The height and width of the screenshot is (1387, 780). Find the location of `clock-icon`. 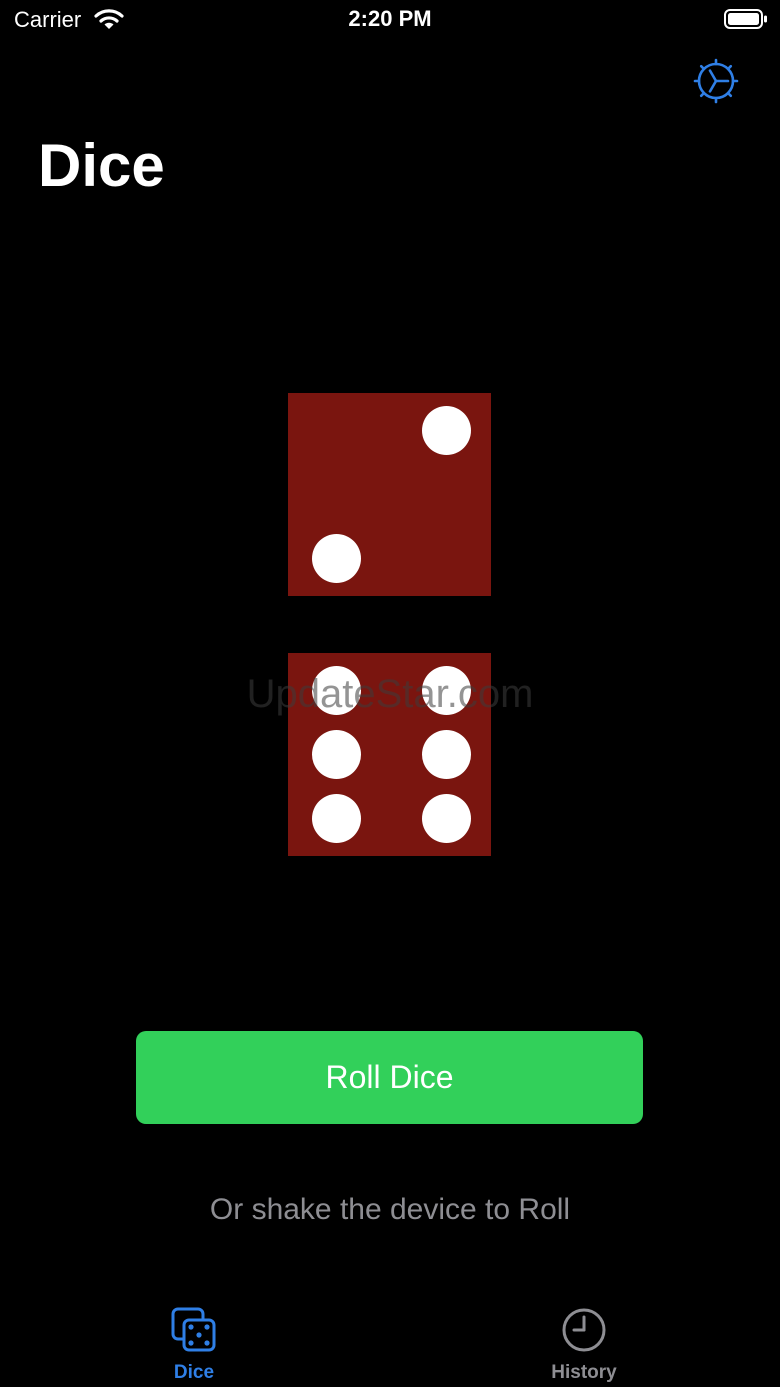

clock-icon is located at coordinates (584, 1330).